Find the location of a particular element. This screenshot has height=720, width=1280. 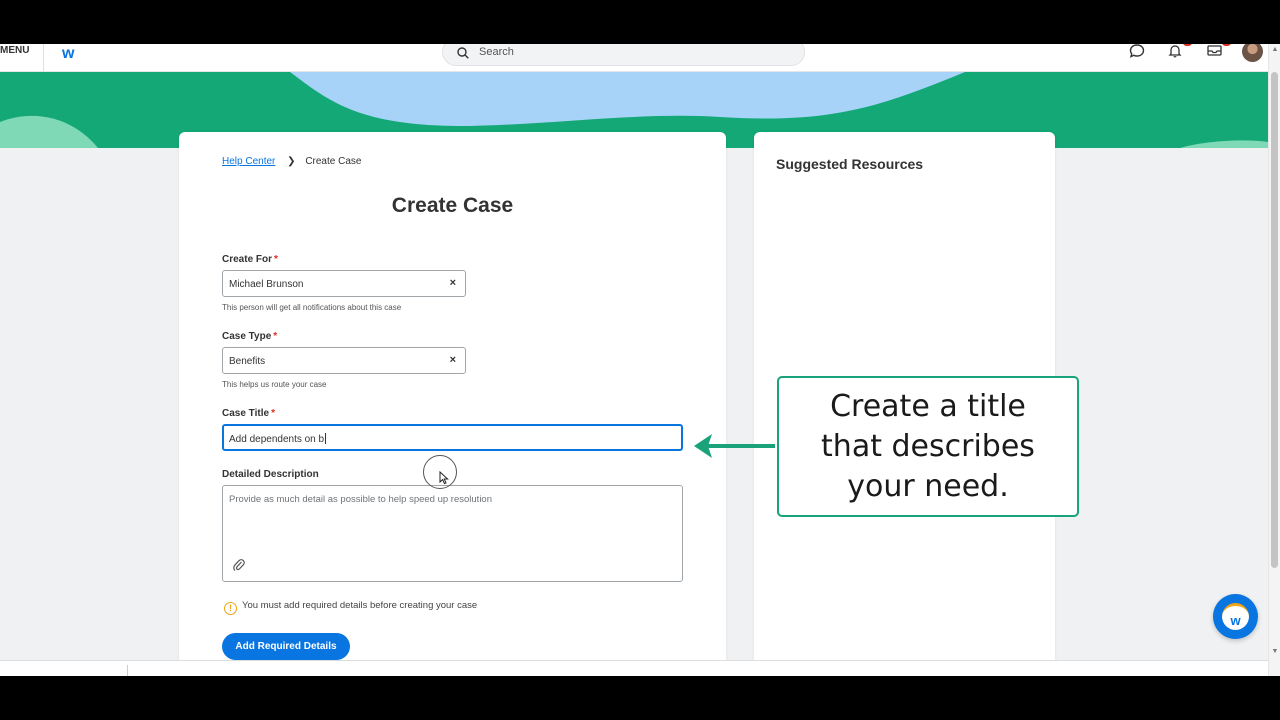

create-for-label-text: Create For is located at coordinates (247, 259).